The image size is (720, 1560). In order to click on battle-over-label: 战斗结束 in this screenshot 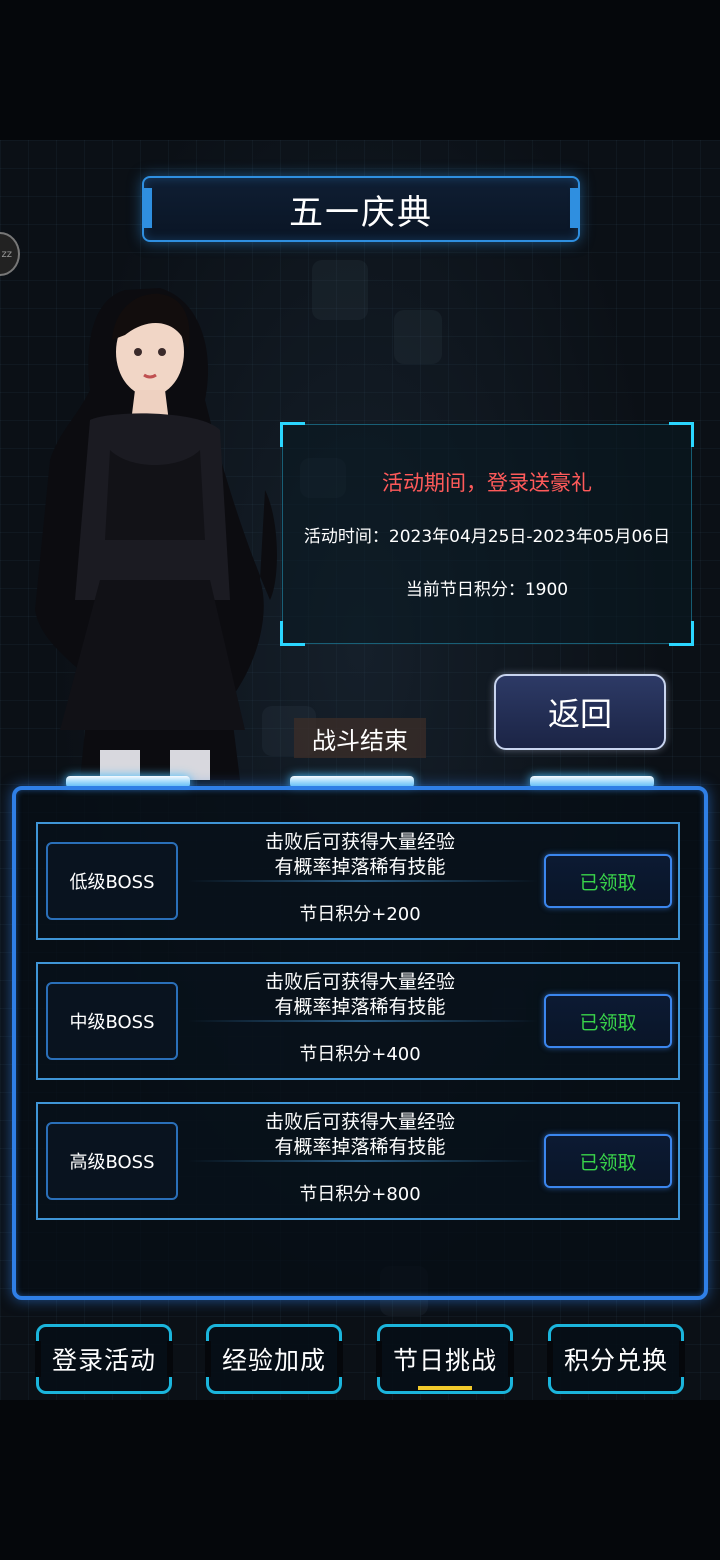, I will do `click(360, 738)`.